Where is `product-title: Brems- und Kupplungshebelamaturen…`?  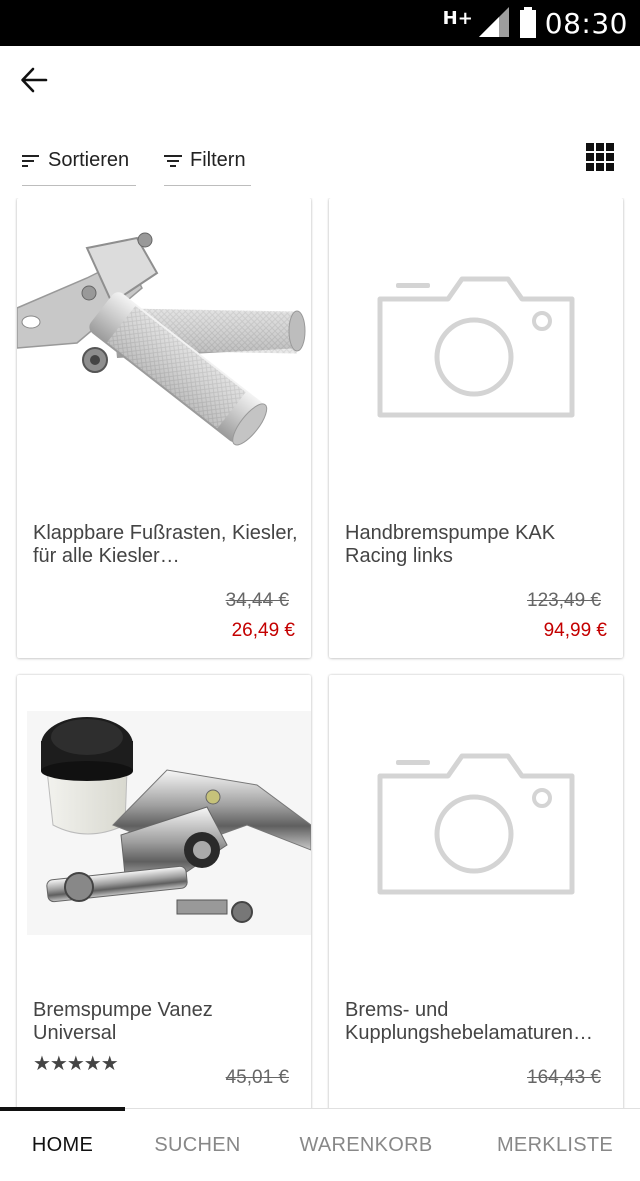
product-title: Brems- und Kupplungshebelamaturen… is located at coordinates (469, 1021).